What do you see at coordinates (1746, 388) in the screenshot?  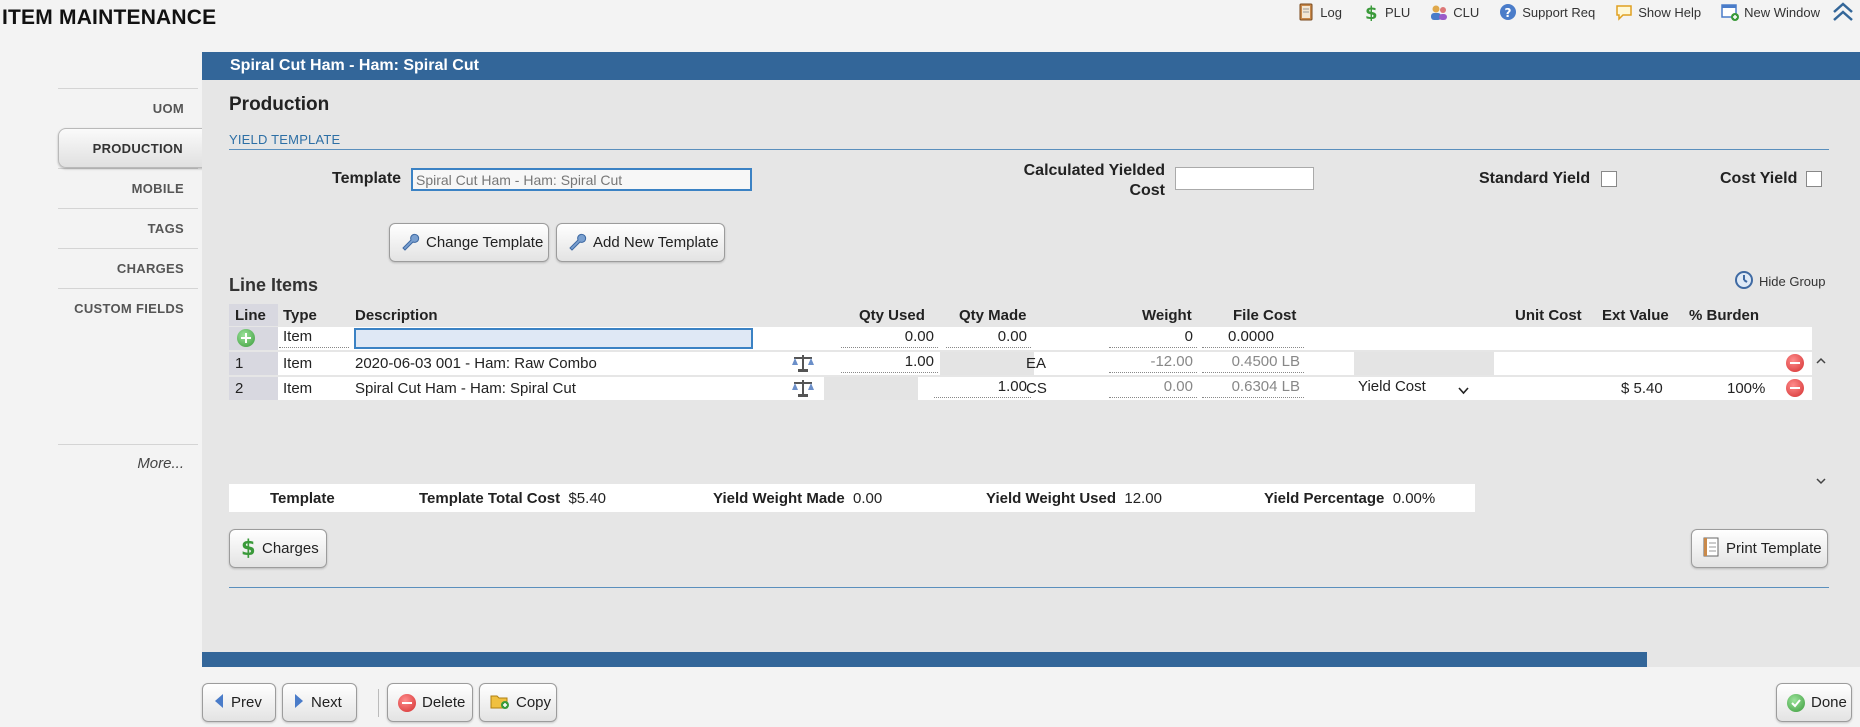 I see `row-burden: 100%` at bounding box center [1746, 388].